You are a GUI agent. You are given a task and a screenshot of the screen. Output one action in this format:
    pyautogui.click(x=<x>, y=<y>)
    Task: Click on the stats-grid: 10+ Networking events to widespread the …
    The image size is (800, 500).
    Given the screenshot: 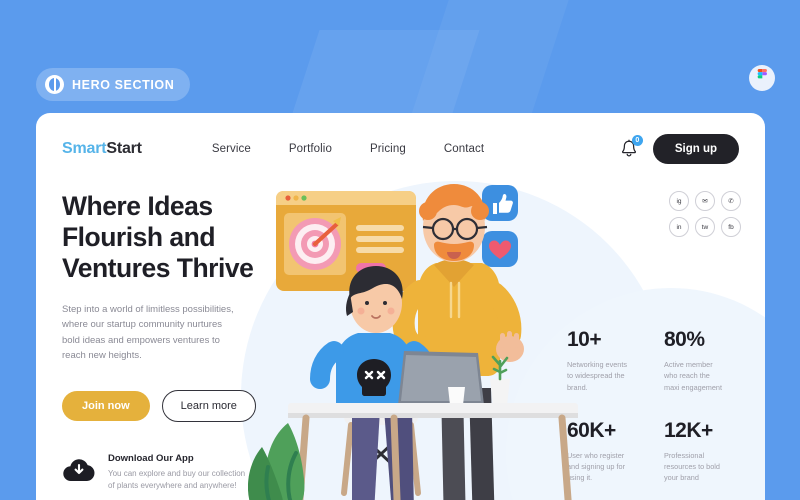 What is the action you would take?
    pyautogui.click(x=657, y=406)
    